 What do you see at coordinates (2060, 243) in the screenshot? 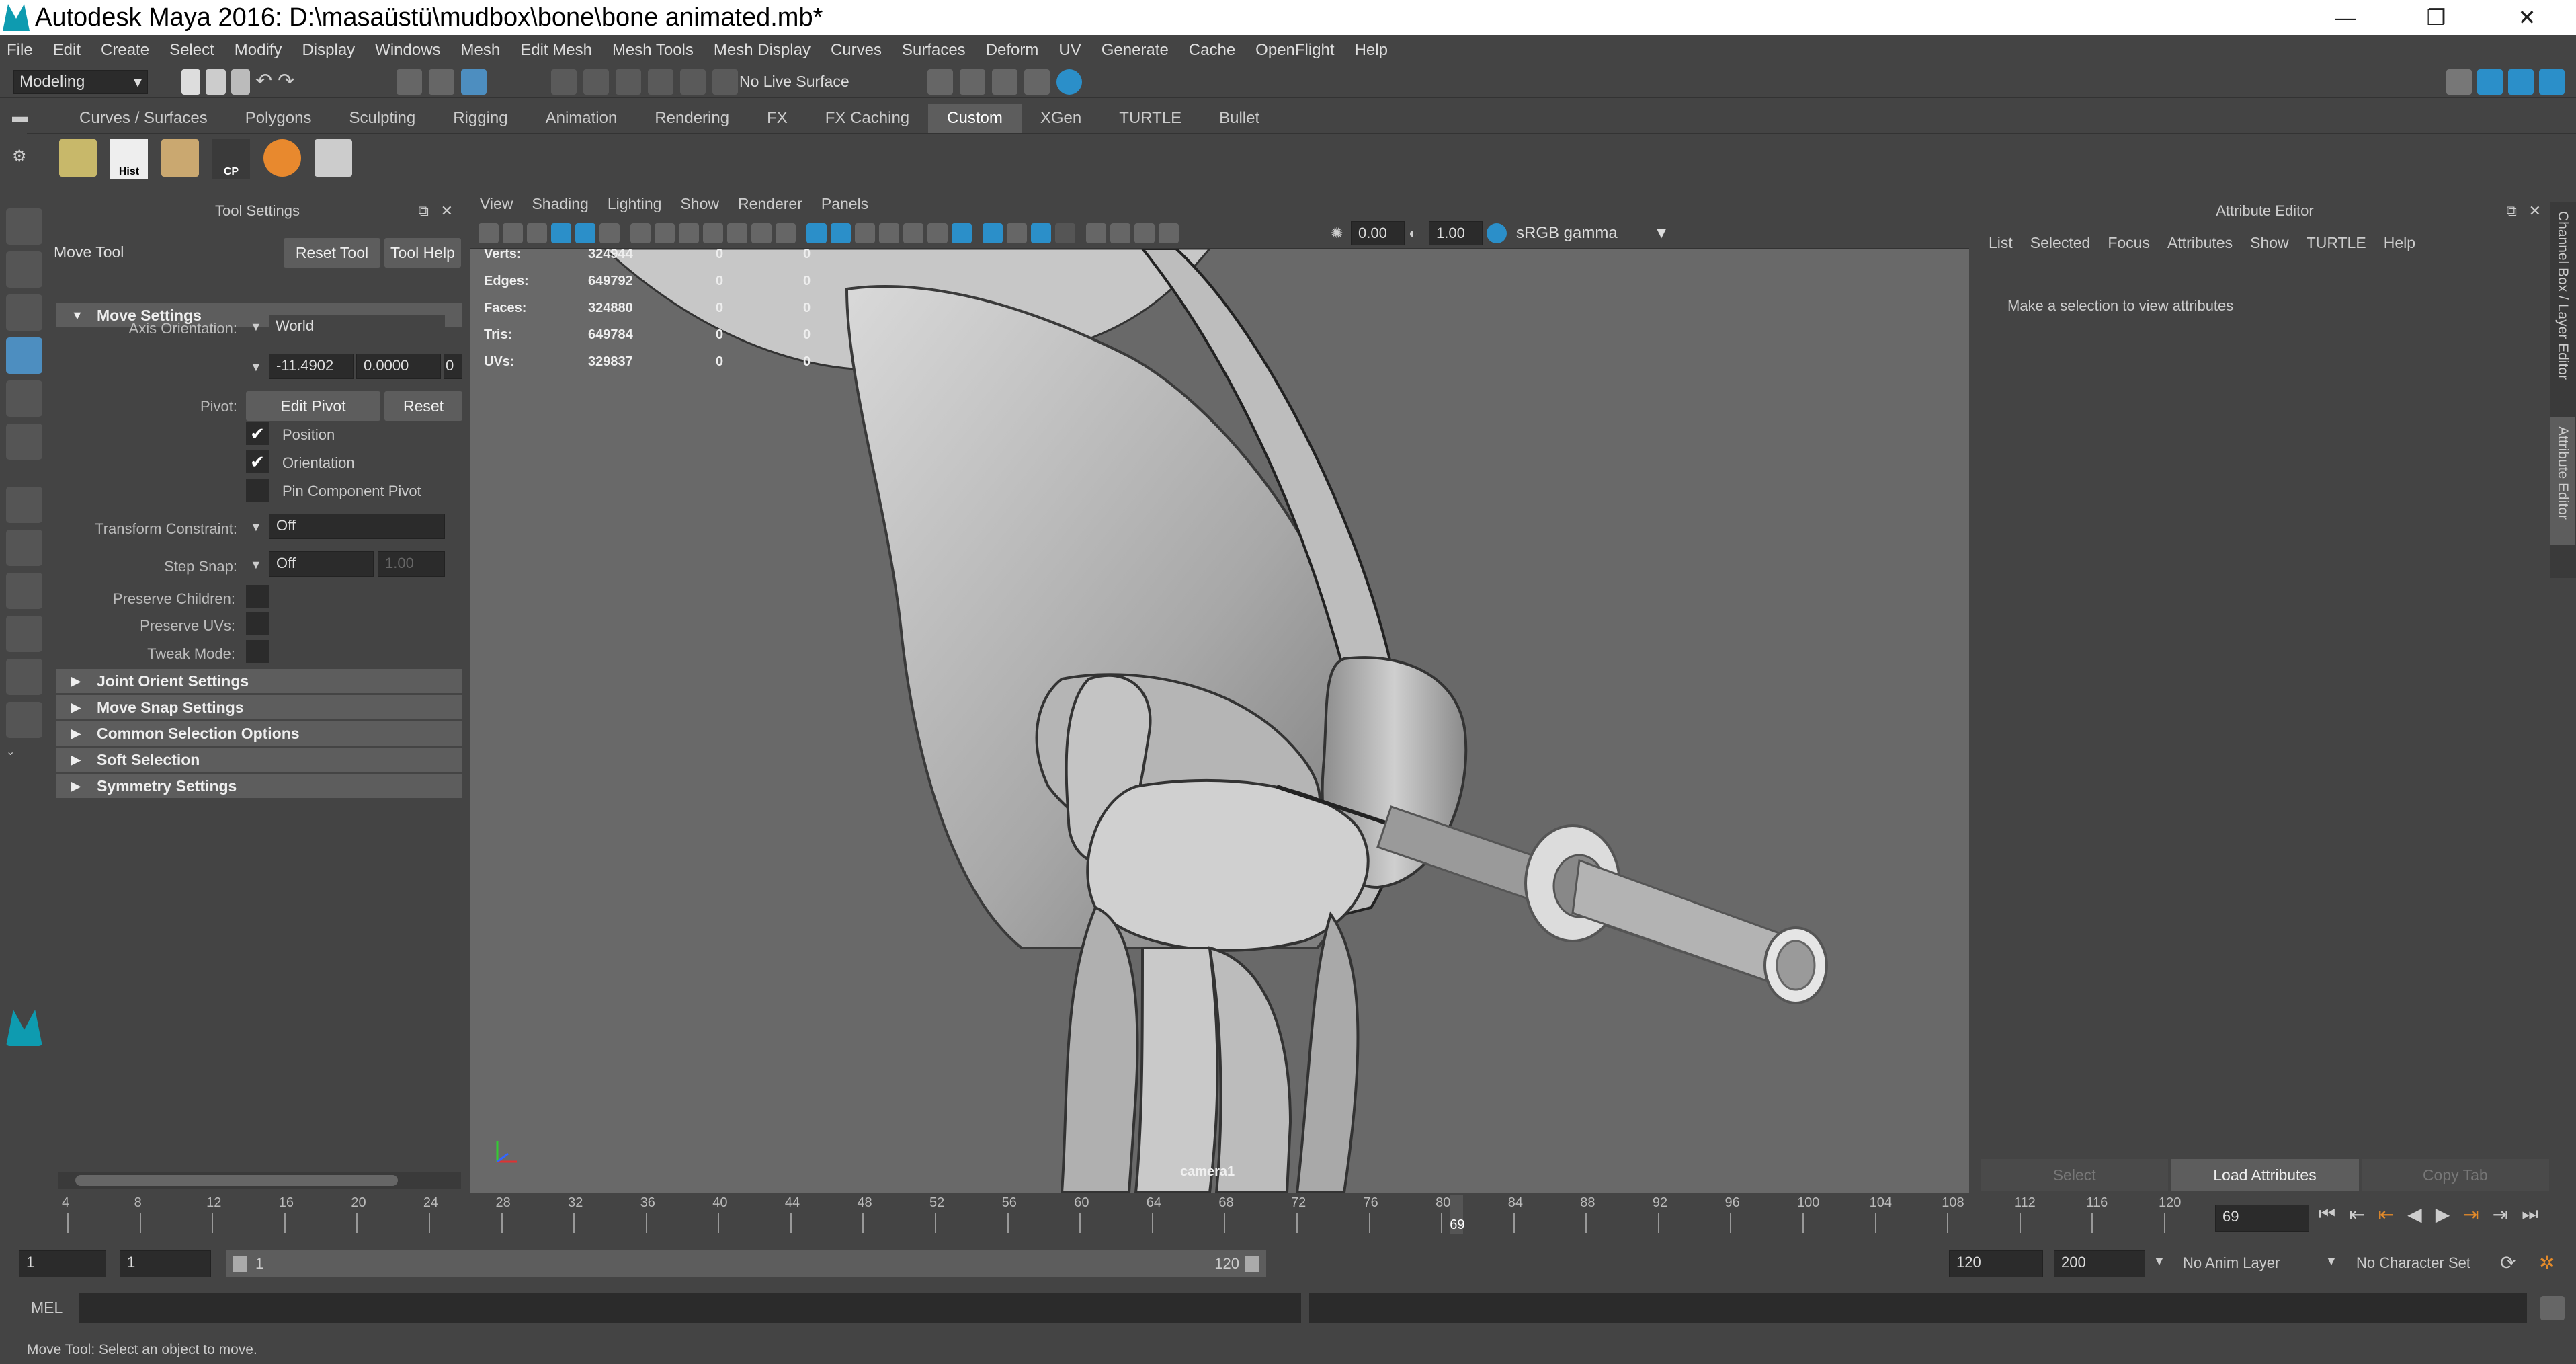
I see `attr-menu-selected: Selected` at bounding box center [2060, 243].